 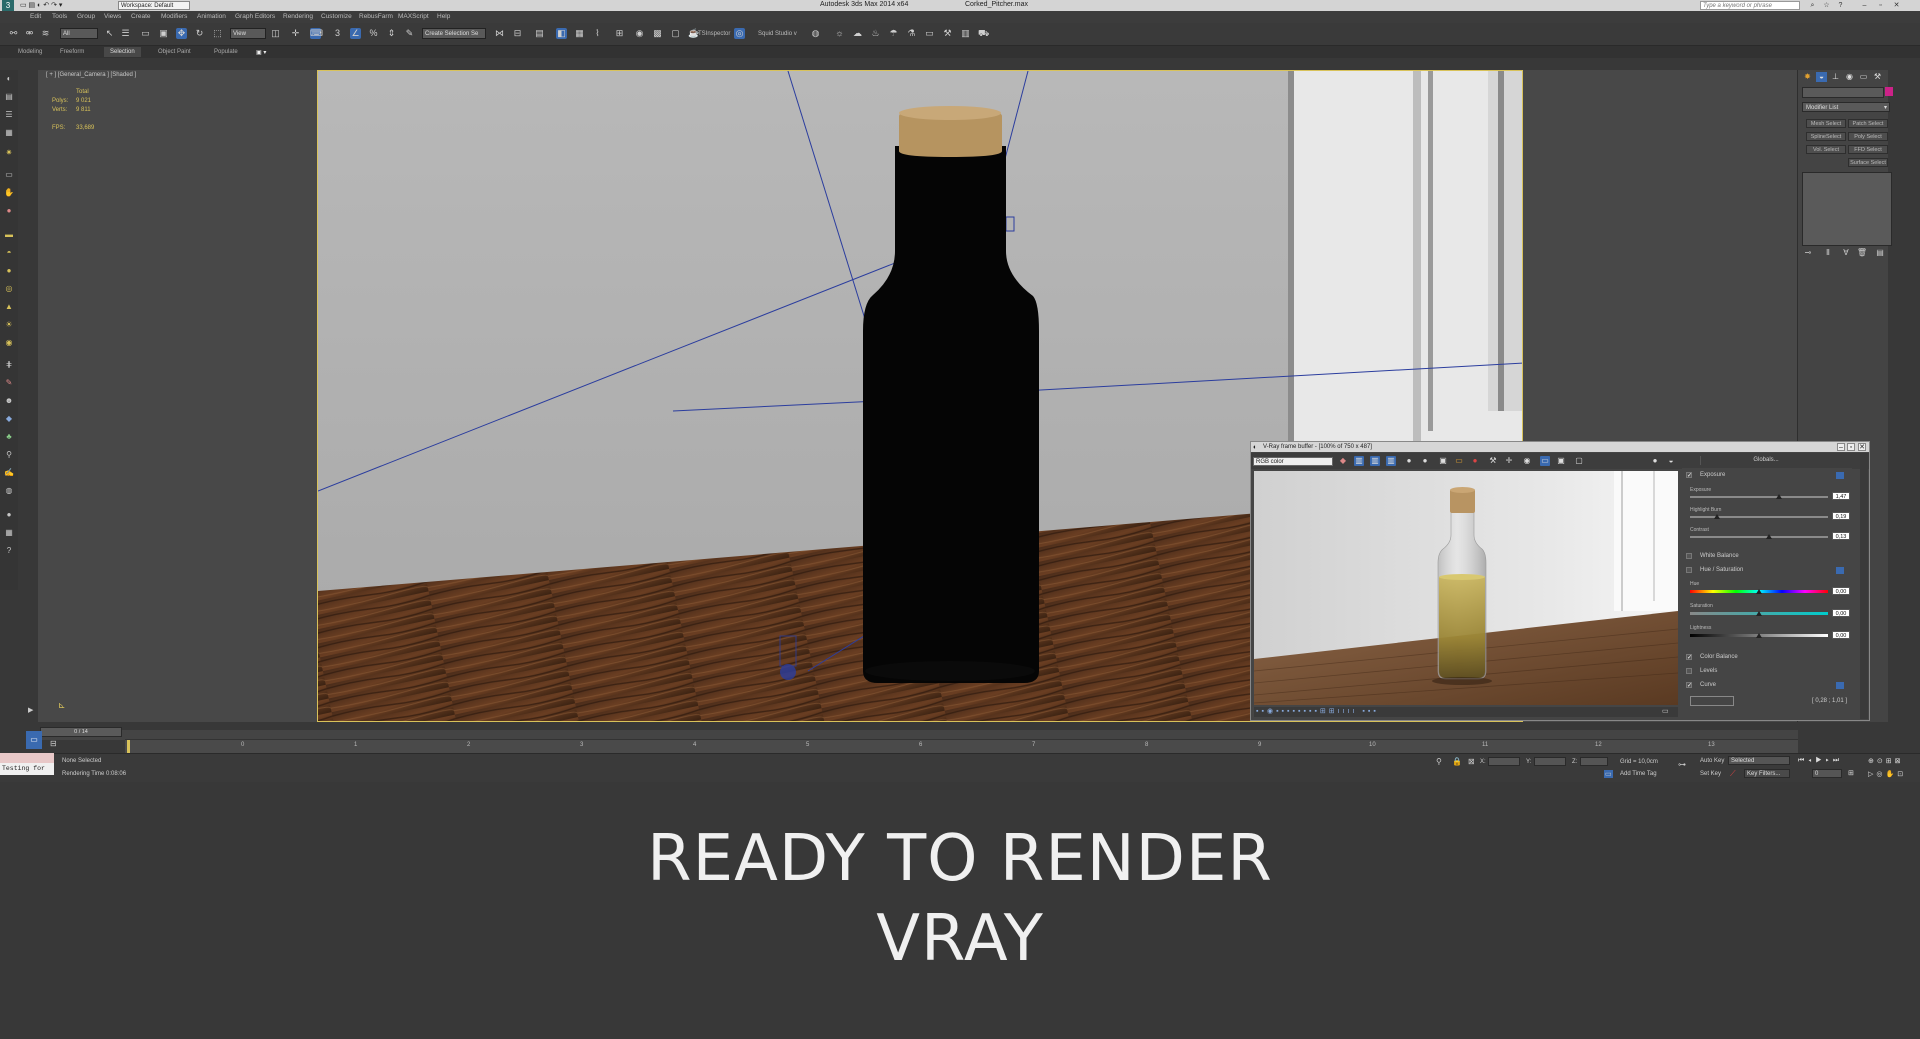 What do you see at coordinates (1847, 209) in the screenshot?
I see `modifier-stack` at bounding box center [1847, 209].